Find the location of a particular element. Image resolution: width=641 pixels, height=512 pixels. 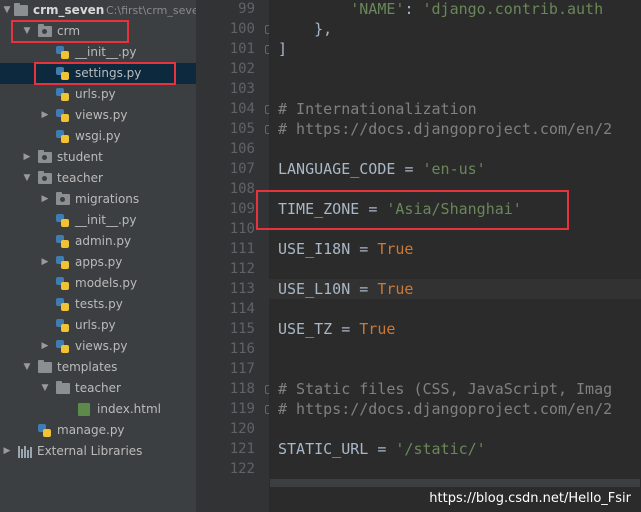

code-line: USE_I18N = True is located at coordinates (345, 249).